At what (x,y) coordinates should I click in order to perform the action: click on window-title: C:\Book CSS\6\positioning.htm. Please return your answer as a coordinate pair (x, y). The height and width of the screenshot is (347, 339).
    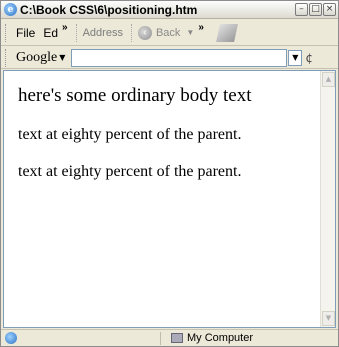
    Looking at the image, I should click on (109, 9).